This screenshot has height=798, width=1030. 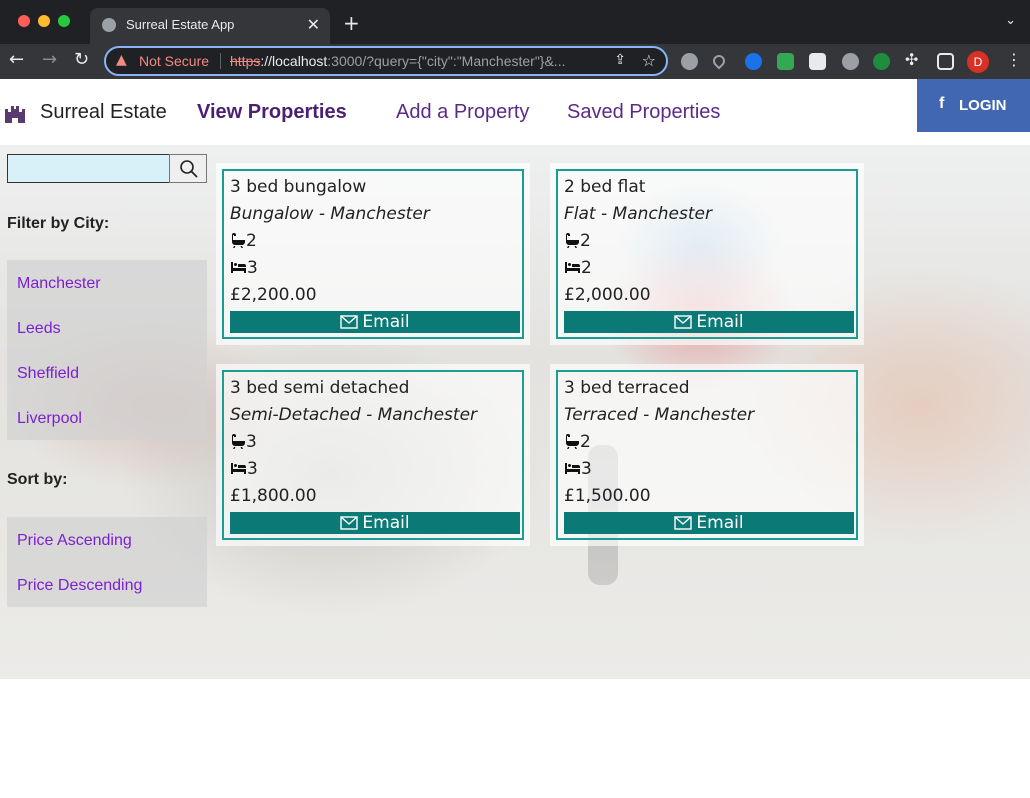 I want to click on city-filter-panel: Manchester Leeds Sheffield Liverpool, so click(x=107, y=350).